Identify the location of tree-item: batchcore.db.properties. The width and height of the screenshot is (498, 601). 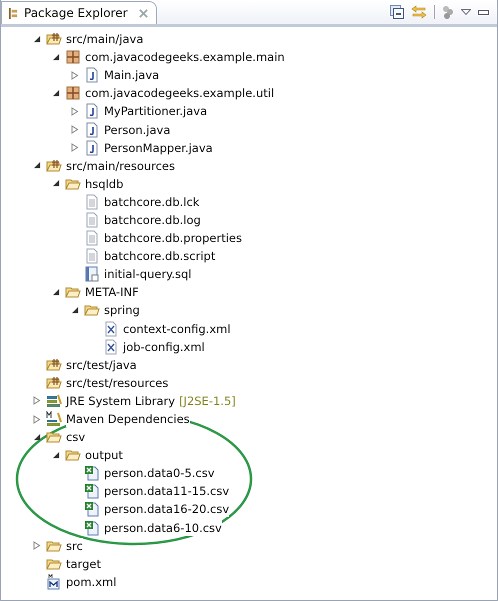
(173, 238).